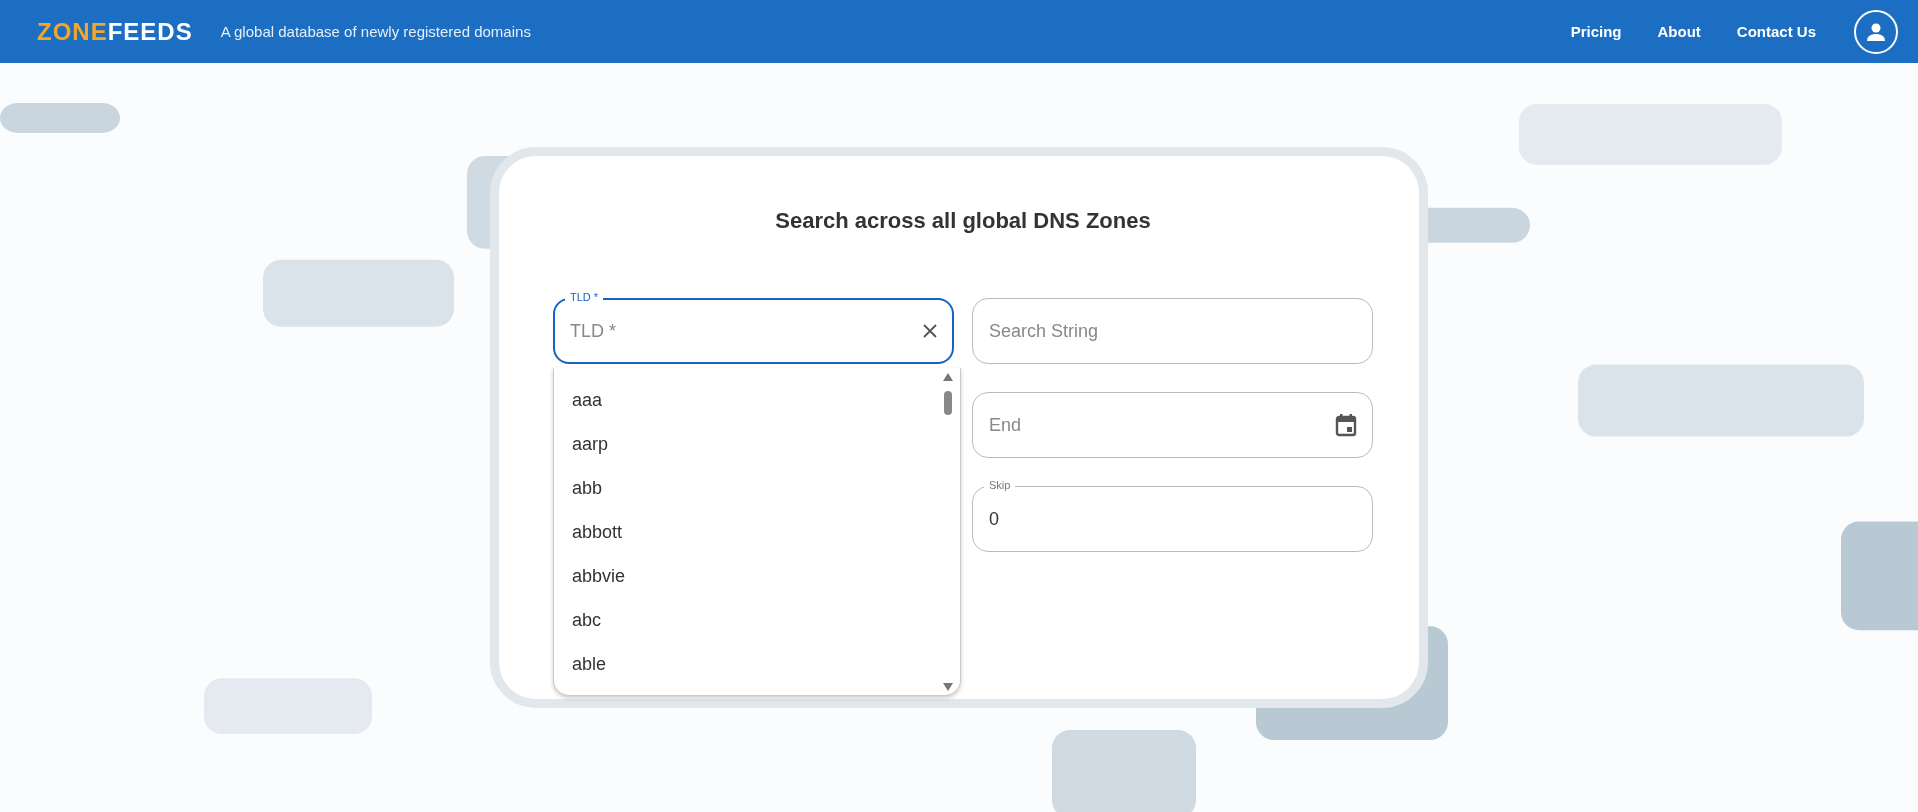  I want to click on field-label: Skip, so click(1000, 485).